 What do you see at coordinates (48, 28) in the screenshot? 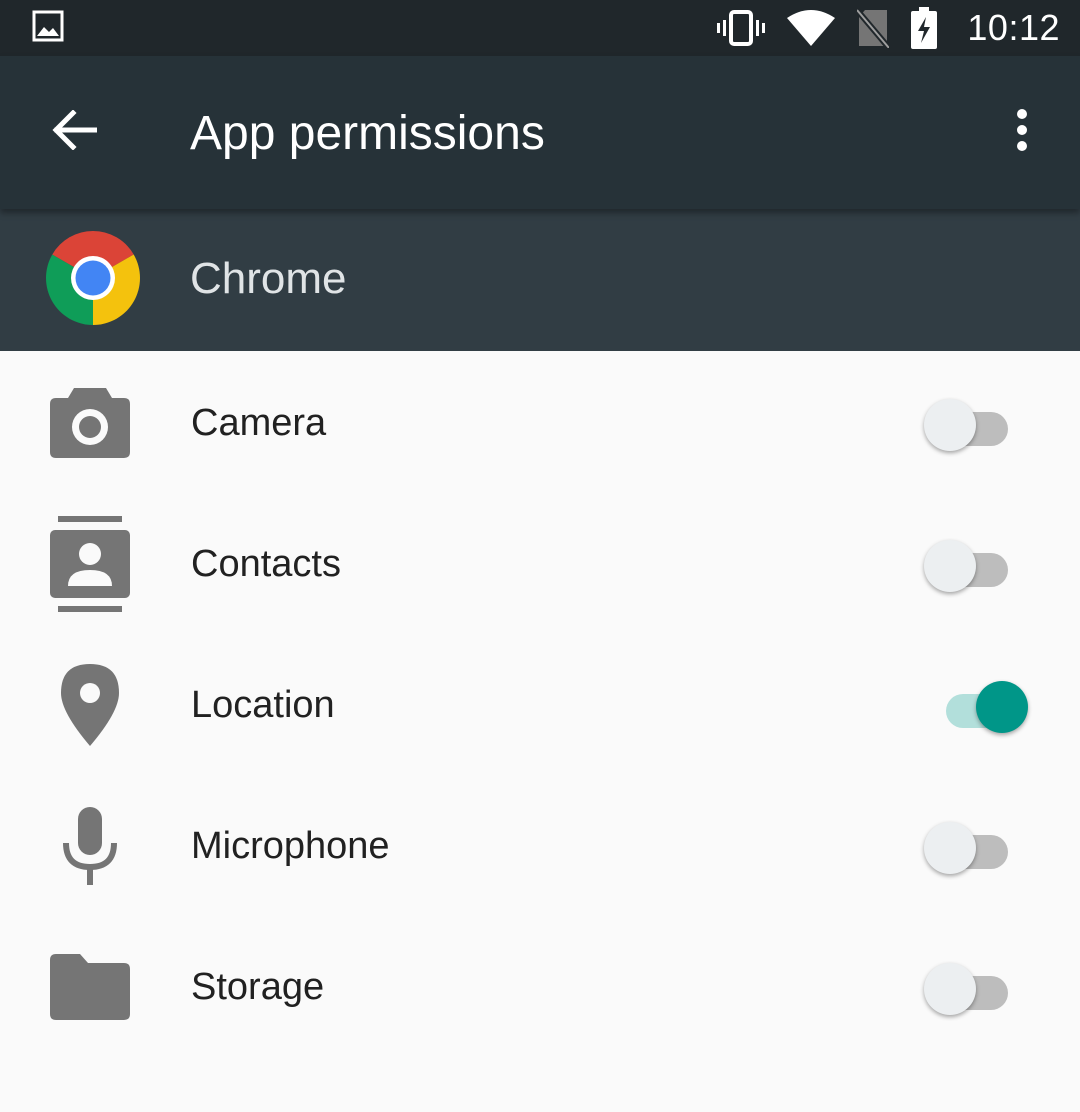
I see `image-notification-icon` at bounding box center [48, 28].